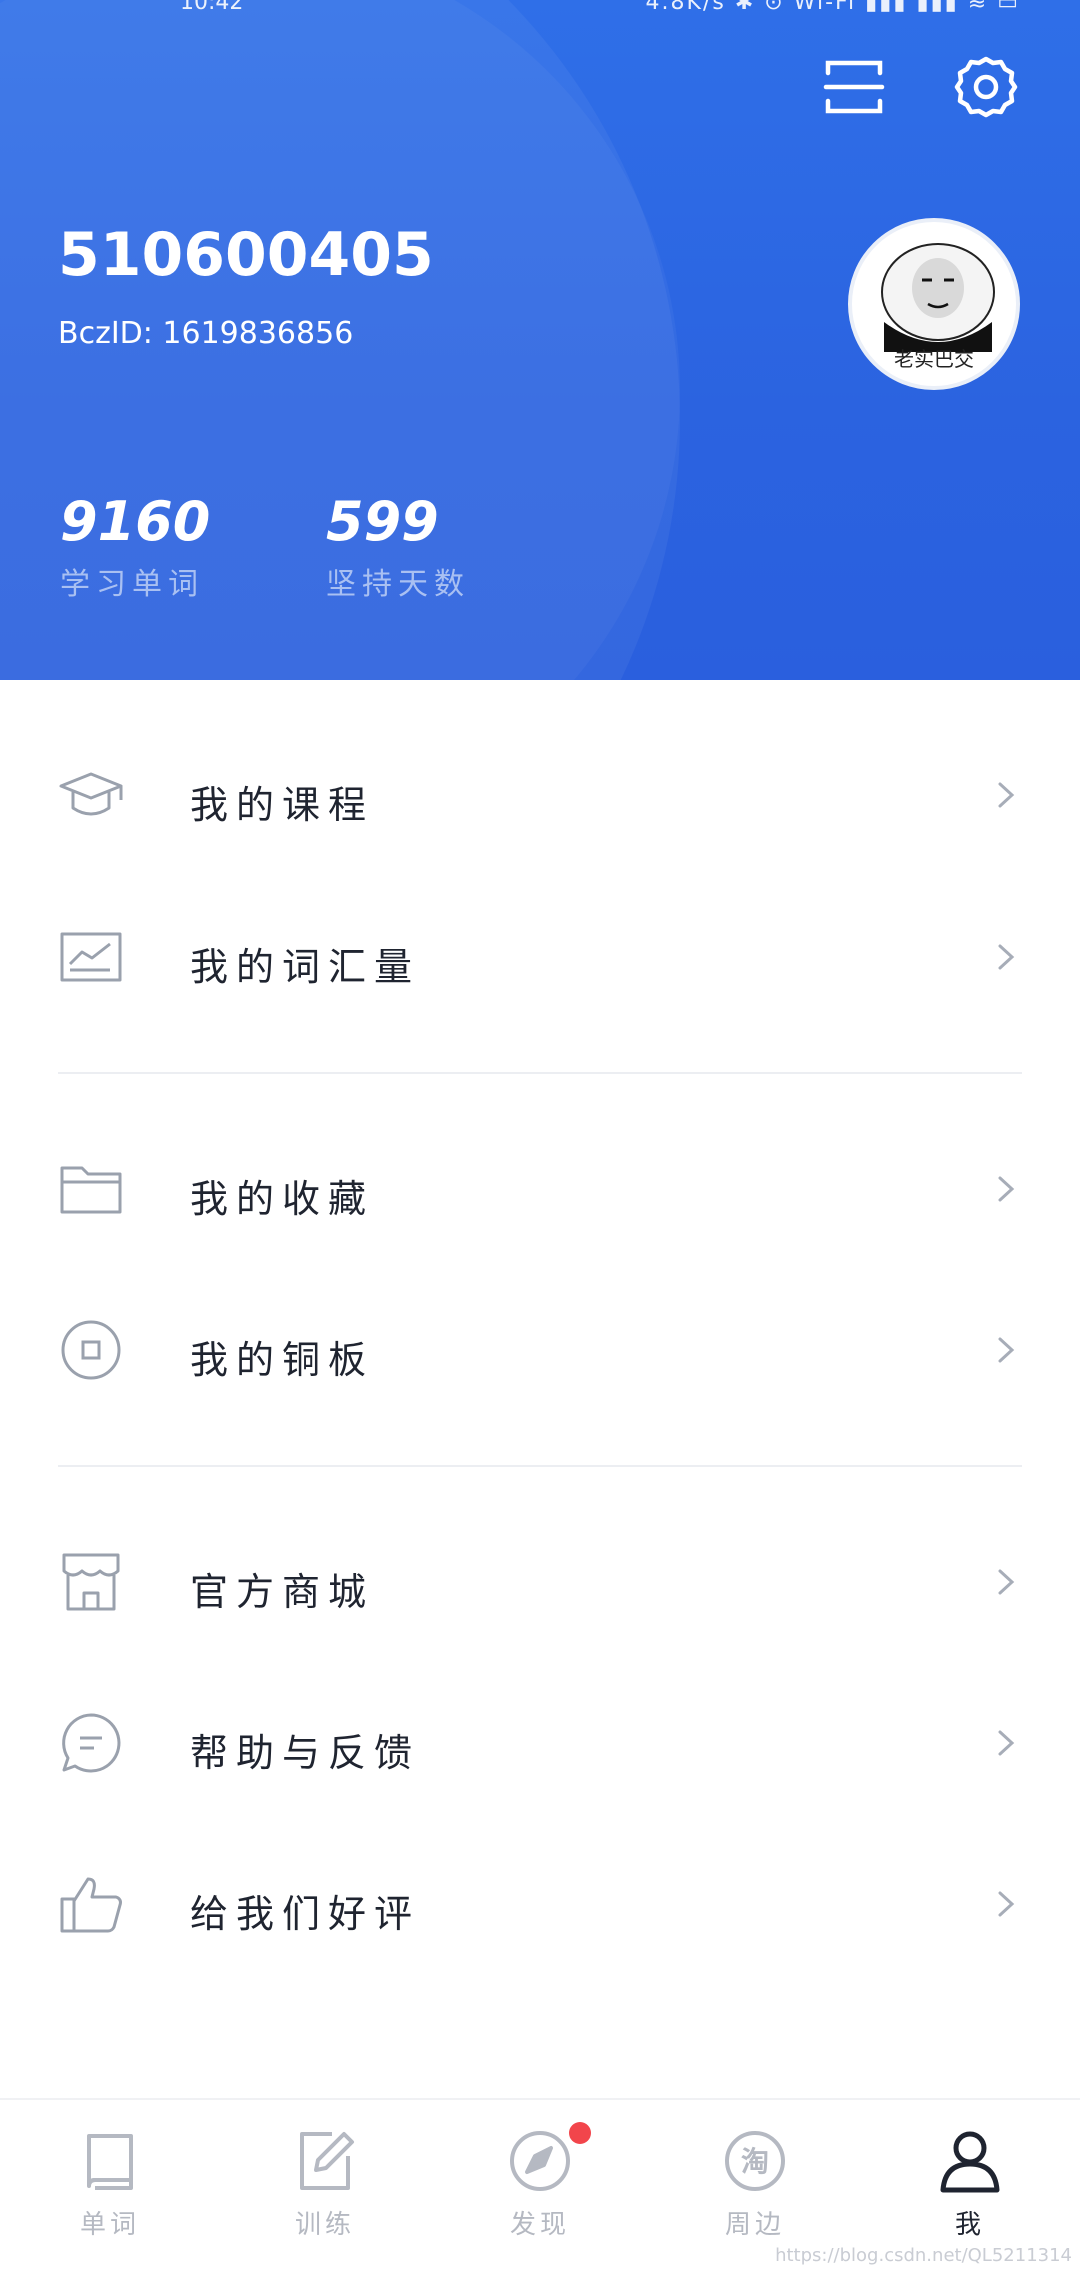 This screenshot has width=1080, height=2274. What do you see at coordinates (970, 2161) in the screenshot?
I see `person-icon` at bounding box center [970, 2161].